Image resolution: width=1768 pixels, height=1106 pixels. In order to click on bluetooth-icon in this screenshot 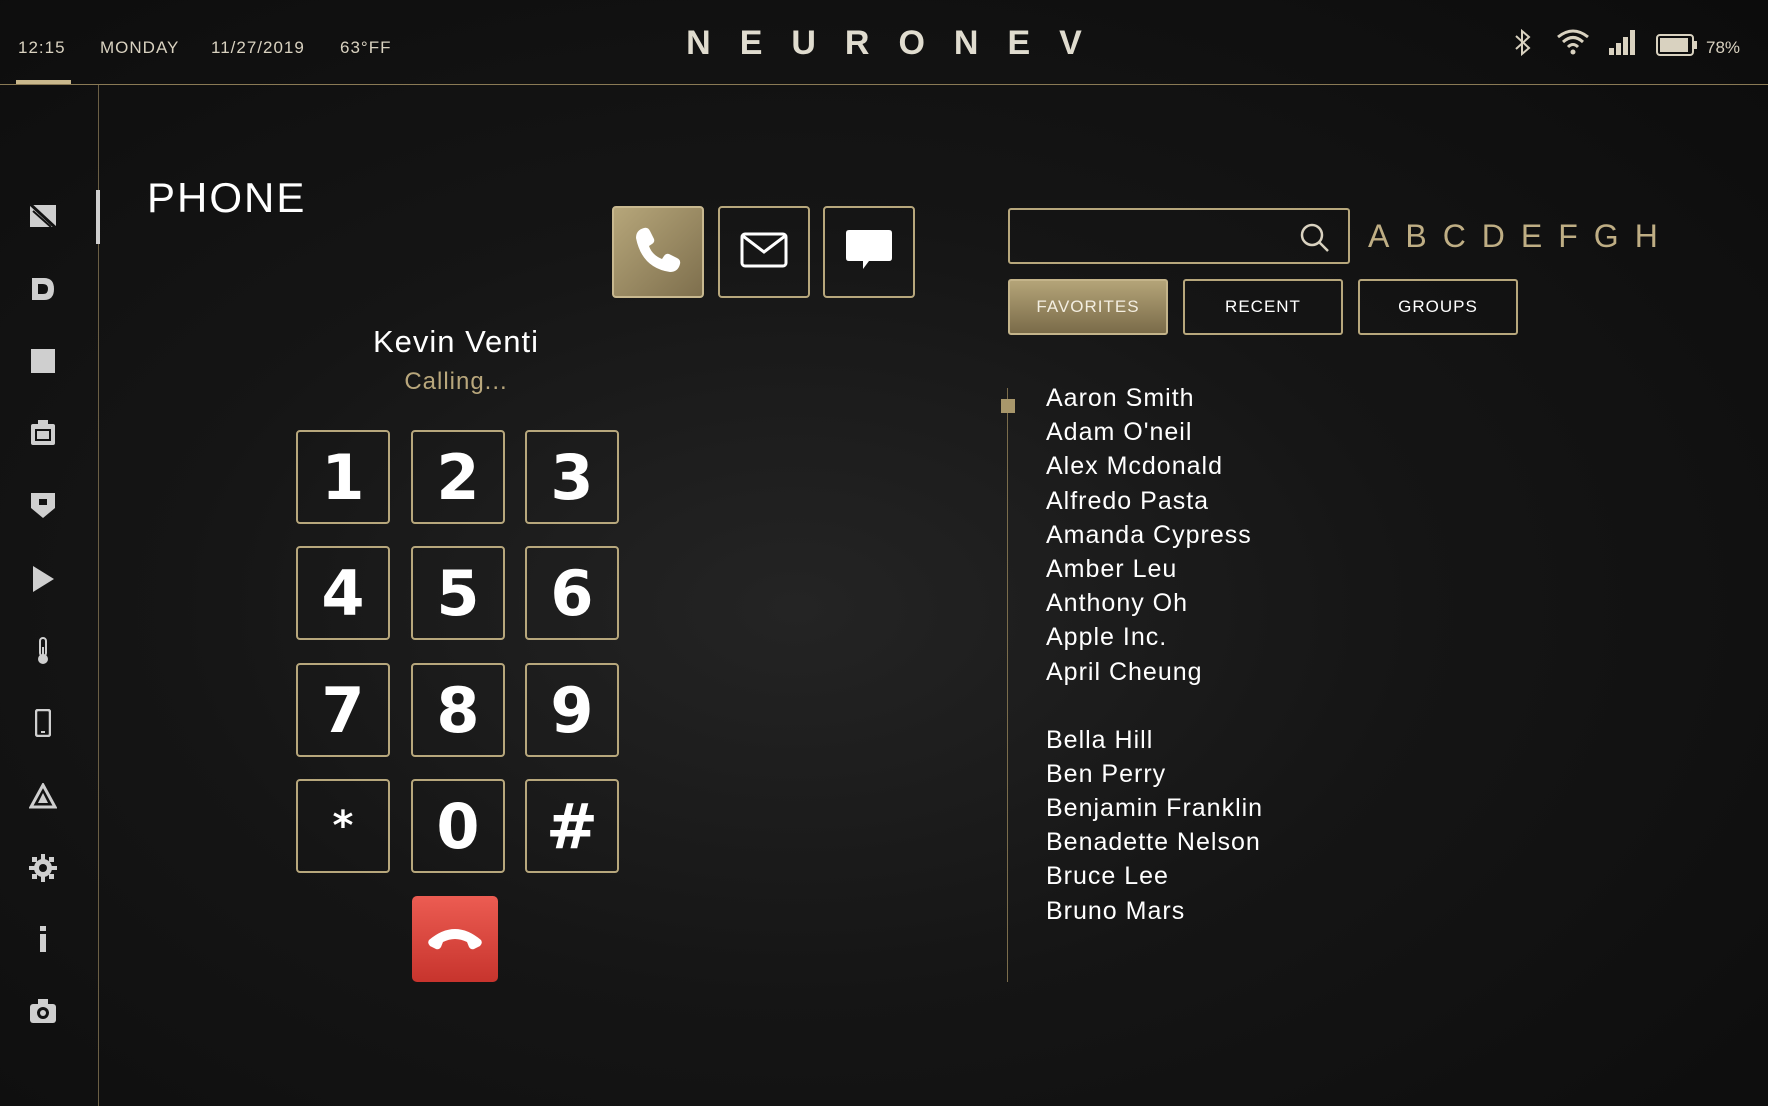, I will do `click(1523, 45)`.